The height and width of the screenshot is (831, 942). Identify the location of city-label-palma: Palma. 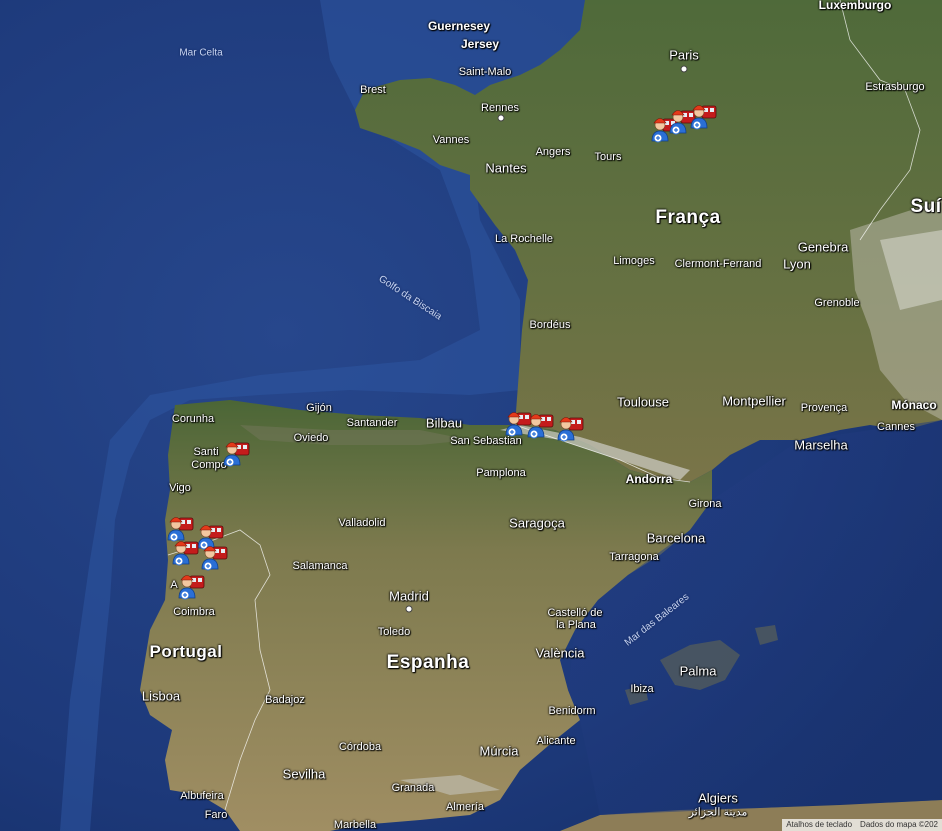
(698, 671).